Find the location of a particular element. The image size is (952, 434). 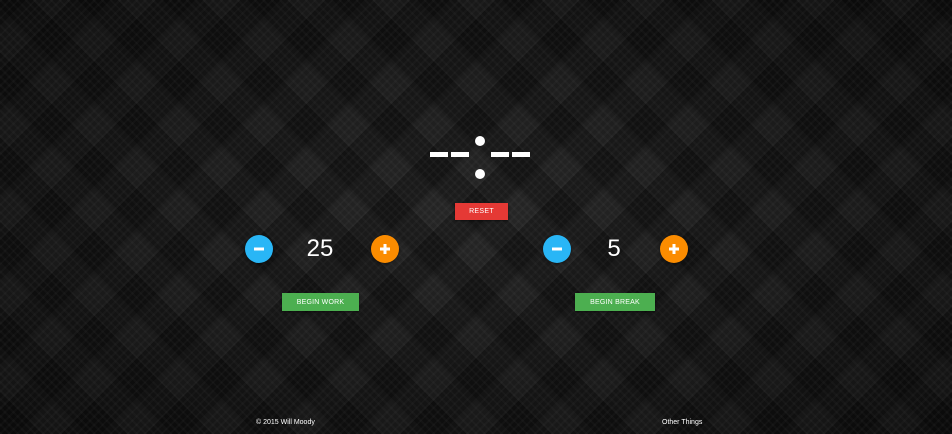

reset-button: RESET is located at coordinates (481, 211).